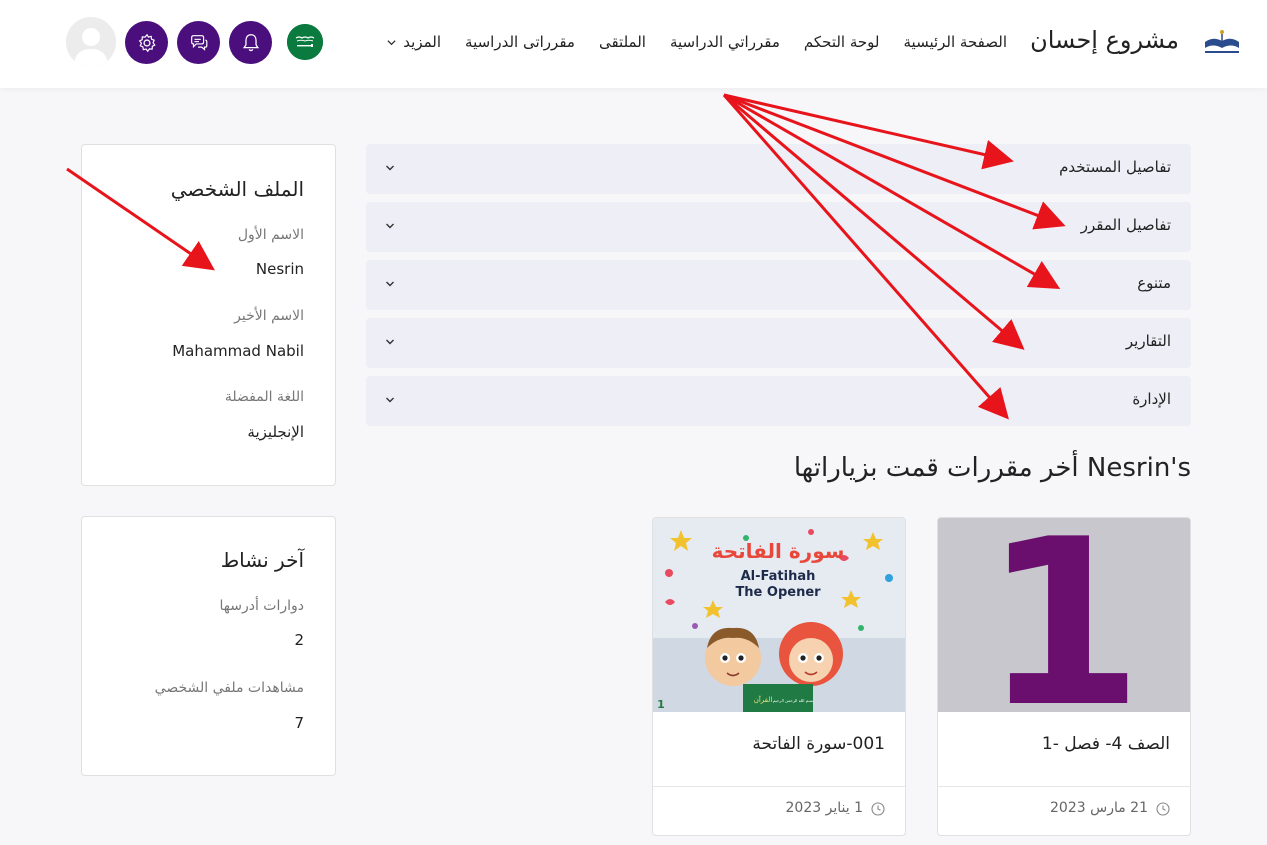 This screenshot has width=1267, height=845. Describe the element at coordinates (818, 744) in the screenshot. I see `course-title: 001-سورة الفاتحة` at that location.